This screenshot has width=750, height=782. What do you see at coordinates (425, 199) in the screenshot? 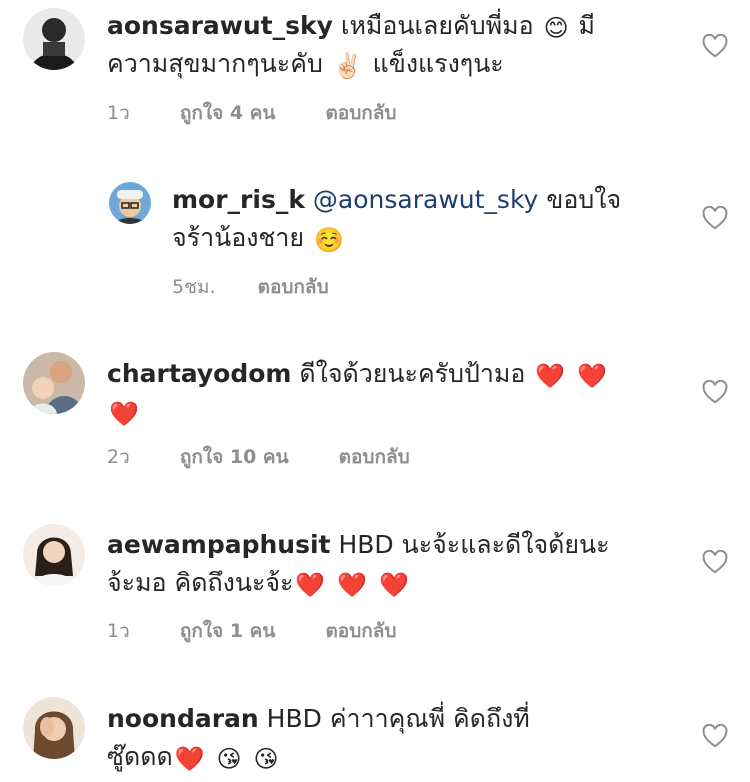
I see `comment-mention: @aonsarawut_sky` at bounding box center [425, 199].